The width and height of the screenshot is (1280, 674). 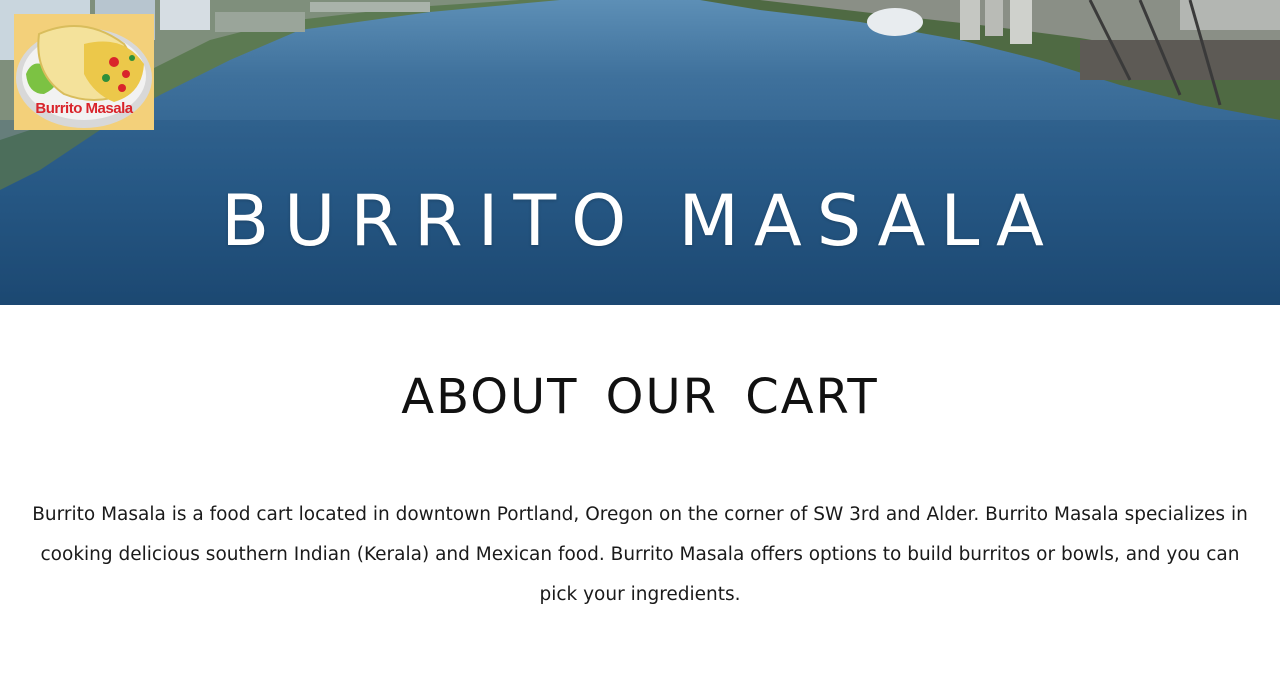 I want to click on about-heading: ABOUT OUR CART, so click(x=640, y=397).